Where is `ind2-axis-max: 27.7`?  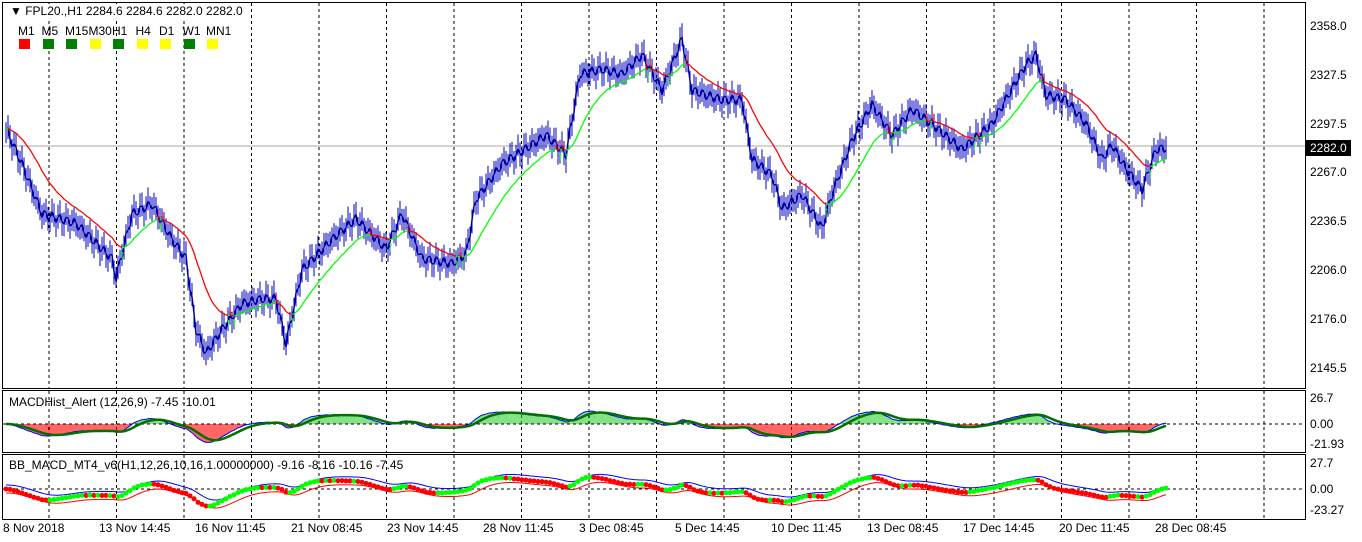 ind2-axis-max: 27.7 is located at coordinates (1322, 463).